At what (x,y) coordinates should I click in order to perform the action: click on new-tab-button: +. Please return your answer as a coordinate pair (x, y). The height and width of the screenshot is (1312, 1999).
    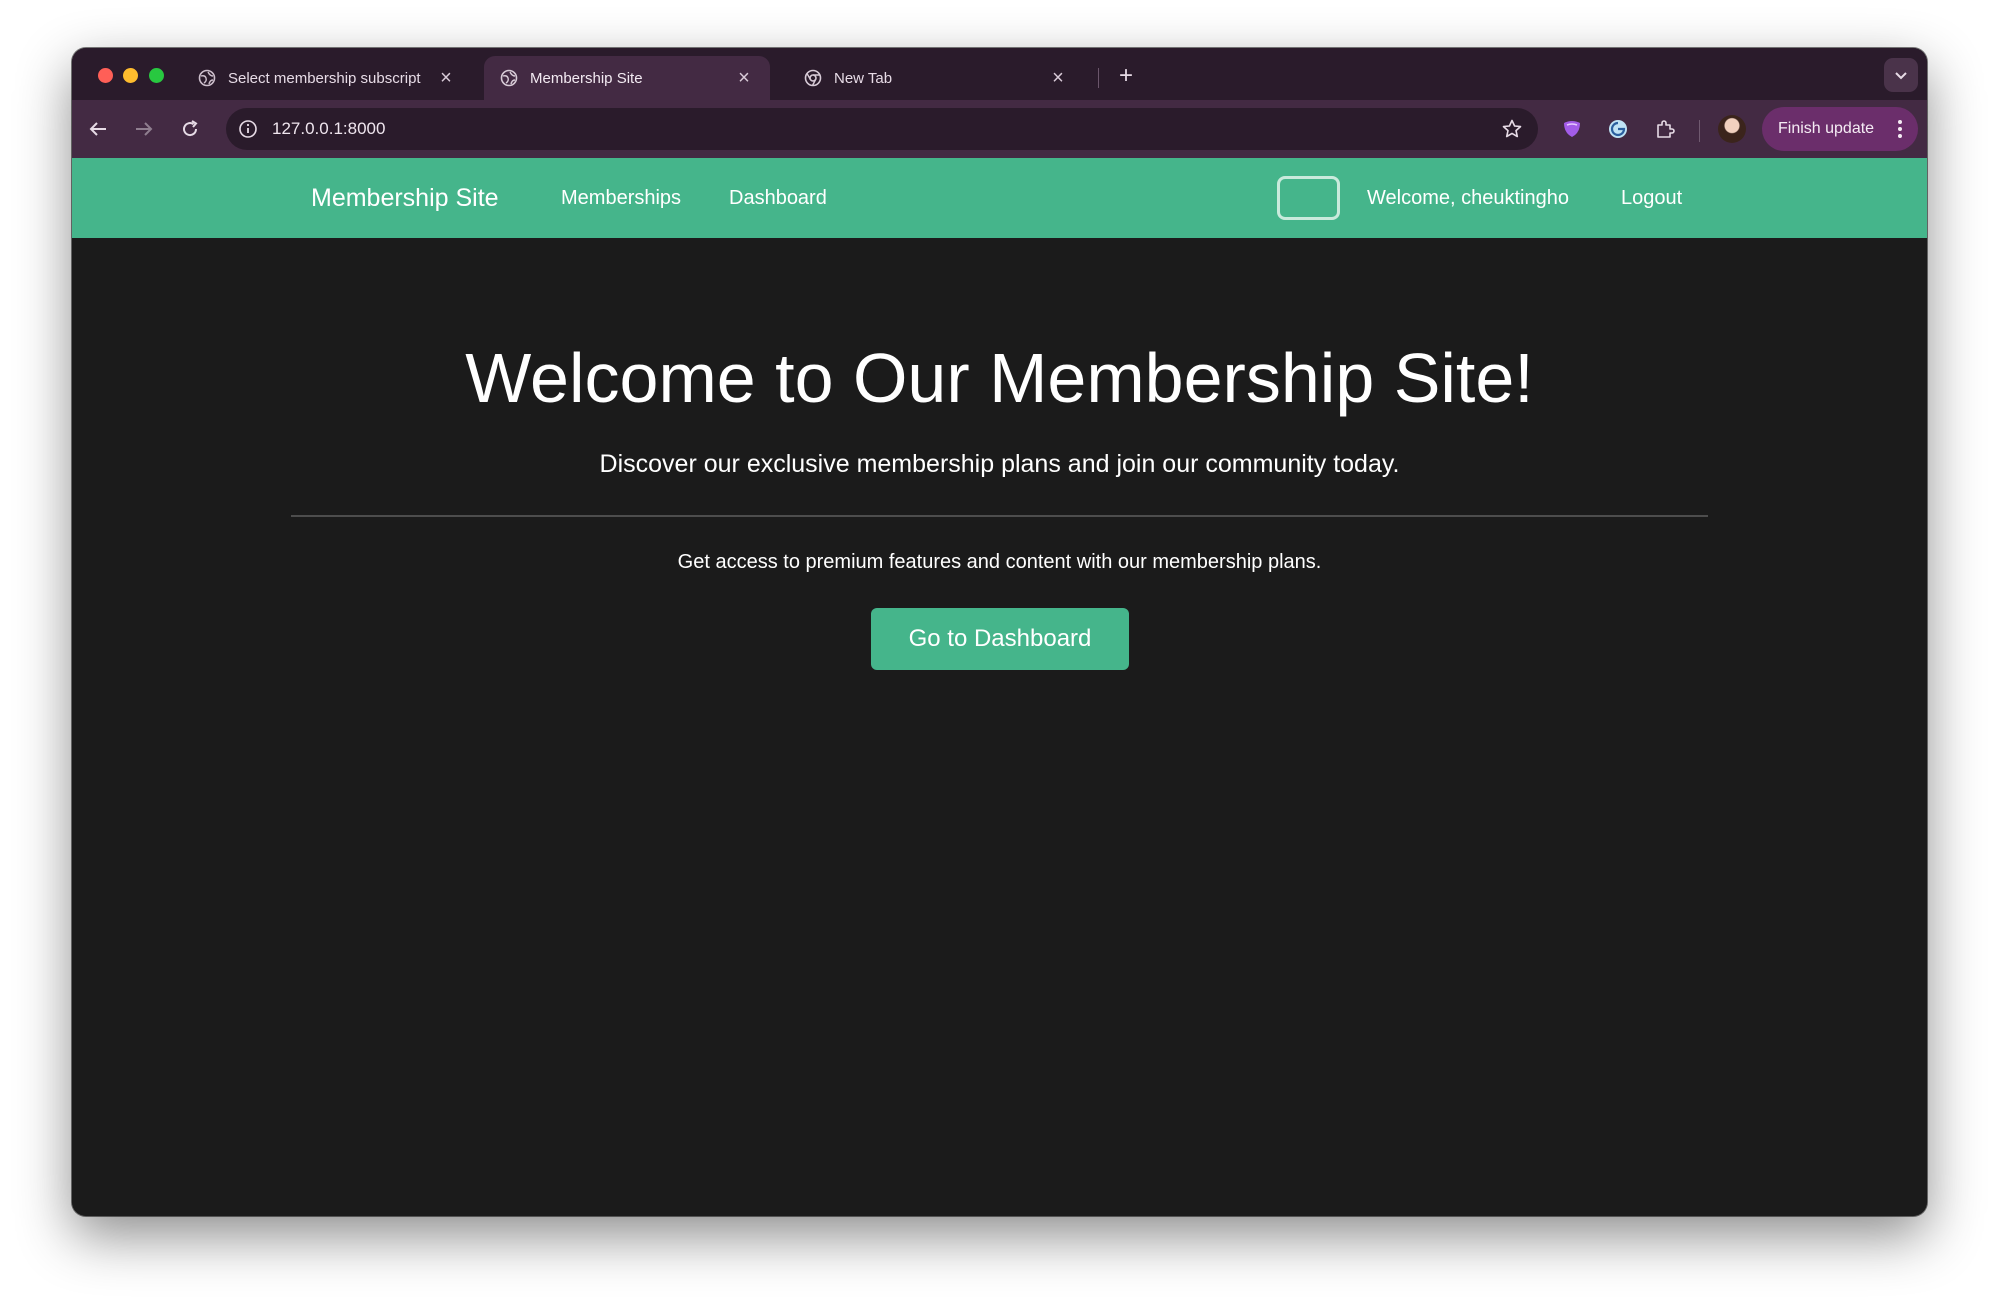
    Looking at the image, I should click on (1126, 76).